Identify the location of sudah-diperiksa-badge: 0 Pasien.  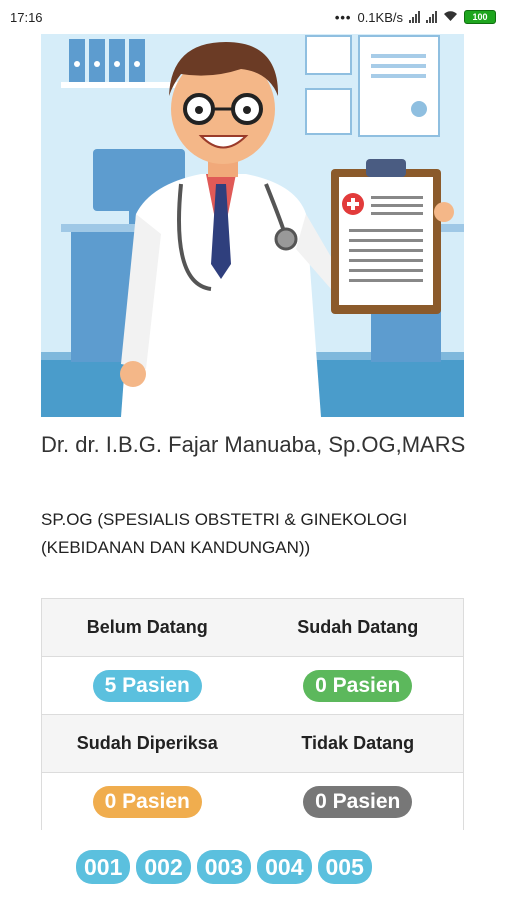
(147, 802).